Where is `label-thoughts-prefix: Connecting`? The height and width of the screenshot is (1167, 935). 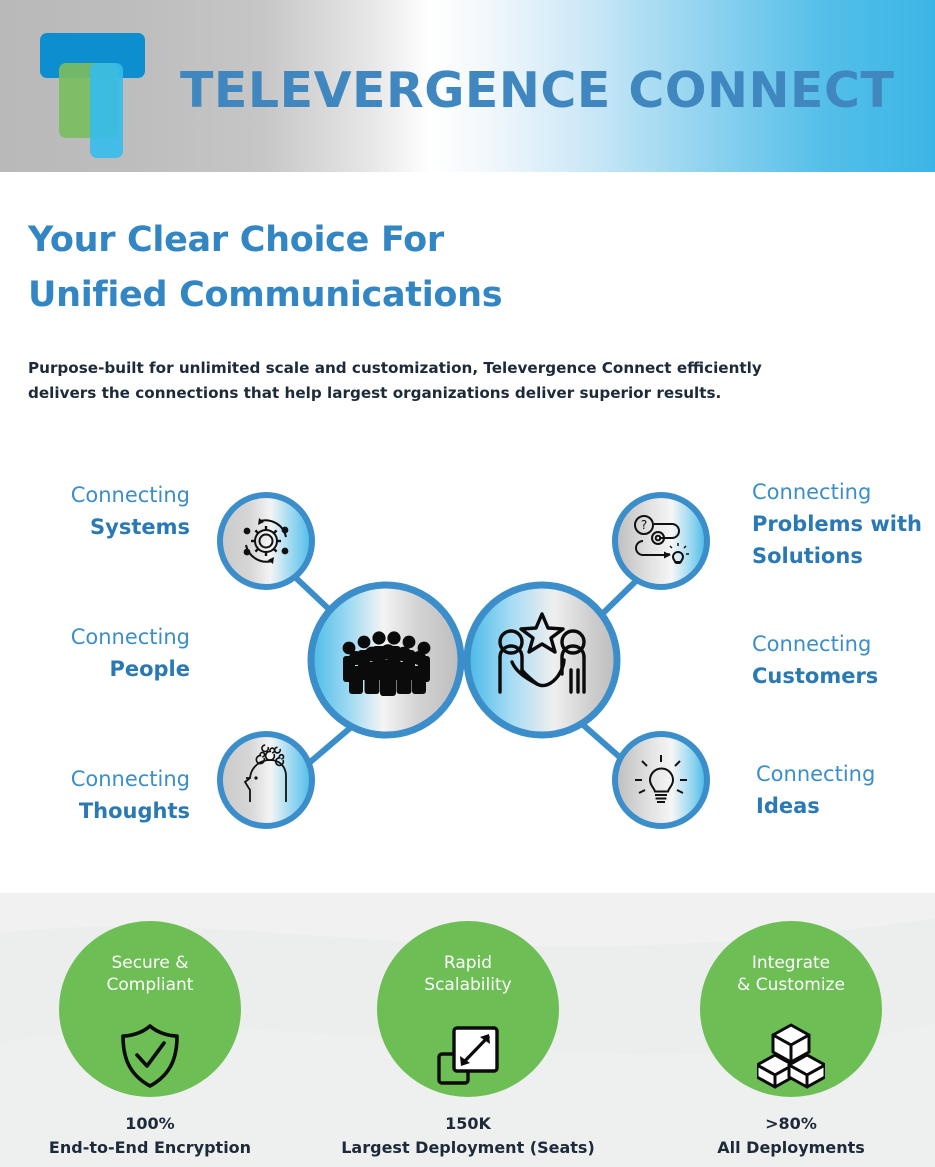
label-thoughts-prefix: Connecting is located at coordinates (130, 779).